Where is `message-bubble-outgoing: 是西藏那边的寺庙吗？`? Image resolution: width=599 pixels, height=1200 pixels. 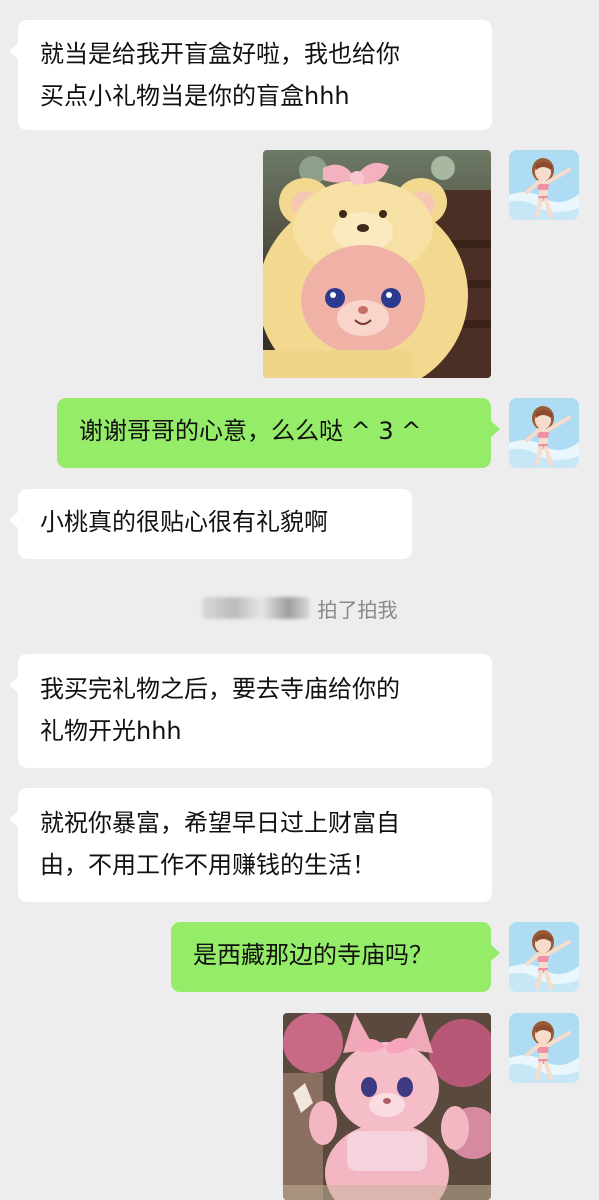
message-bubble-outgoing: 是西藏那边的寺庙吗？ is located at coordinates (335, 957).